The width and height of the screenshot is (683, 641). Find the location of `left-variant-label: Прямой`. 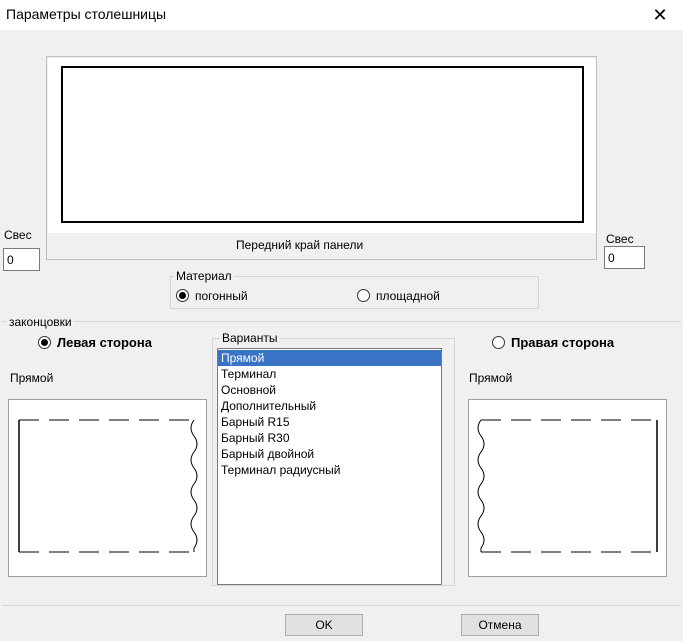

left-variant-label: Прямой is located at coordinates (32, 378).